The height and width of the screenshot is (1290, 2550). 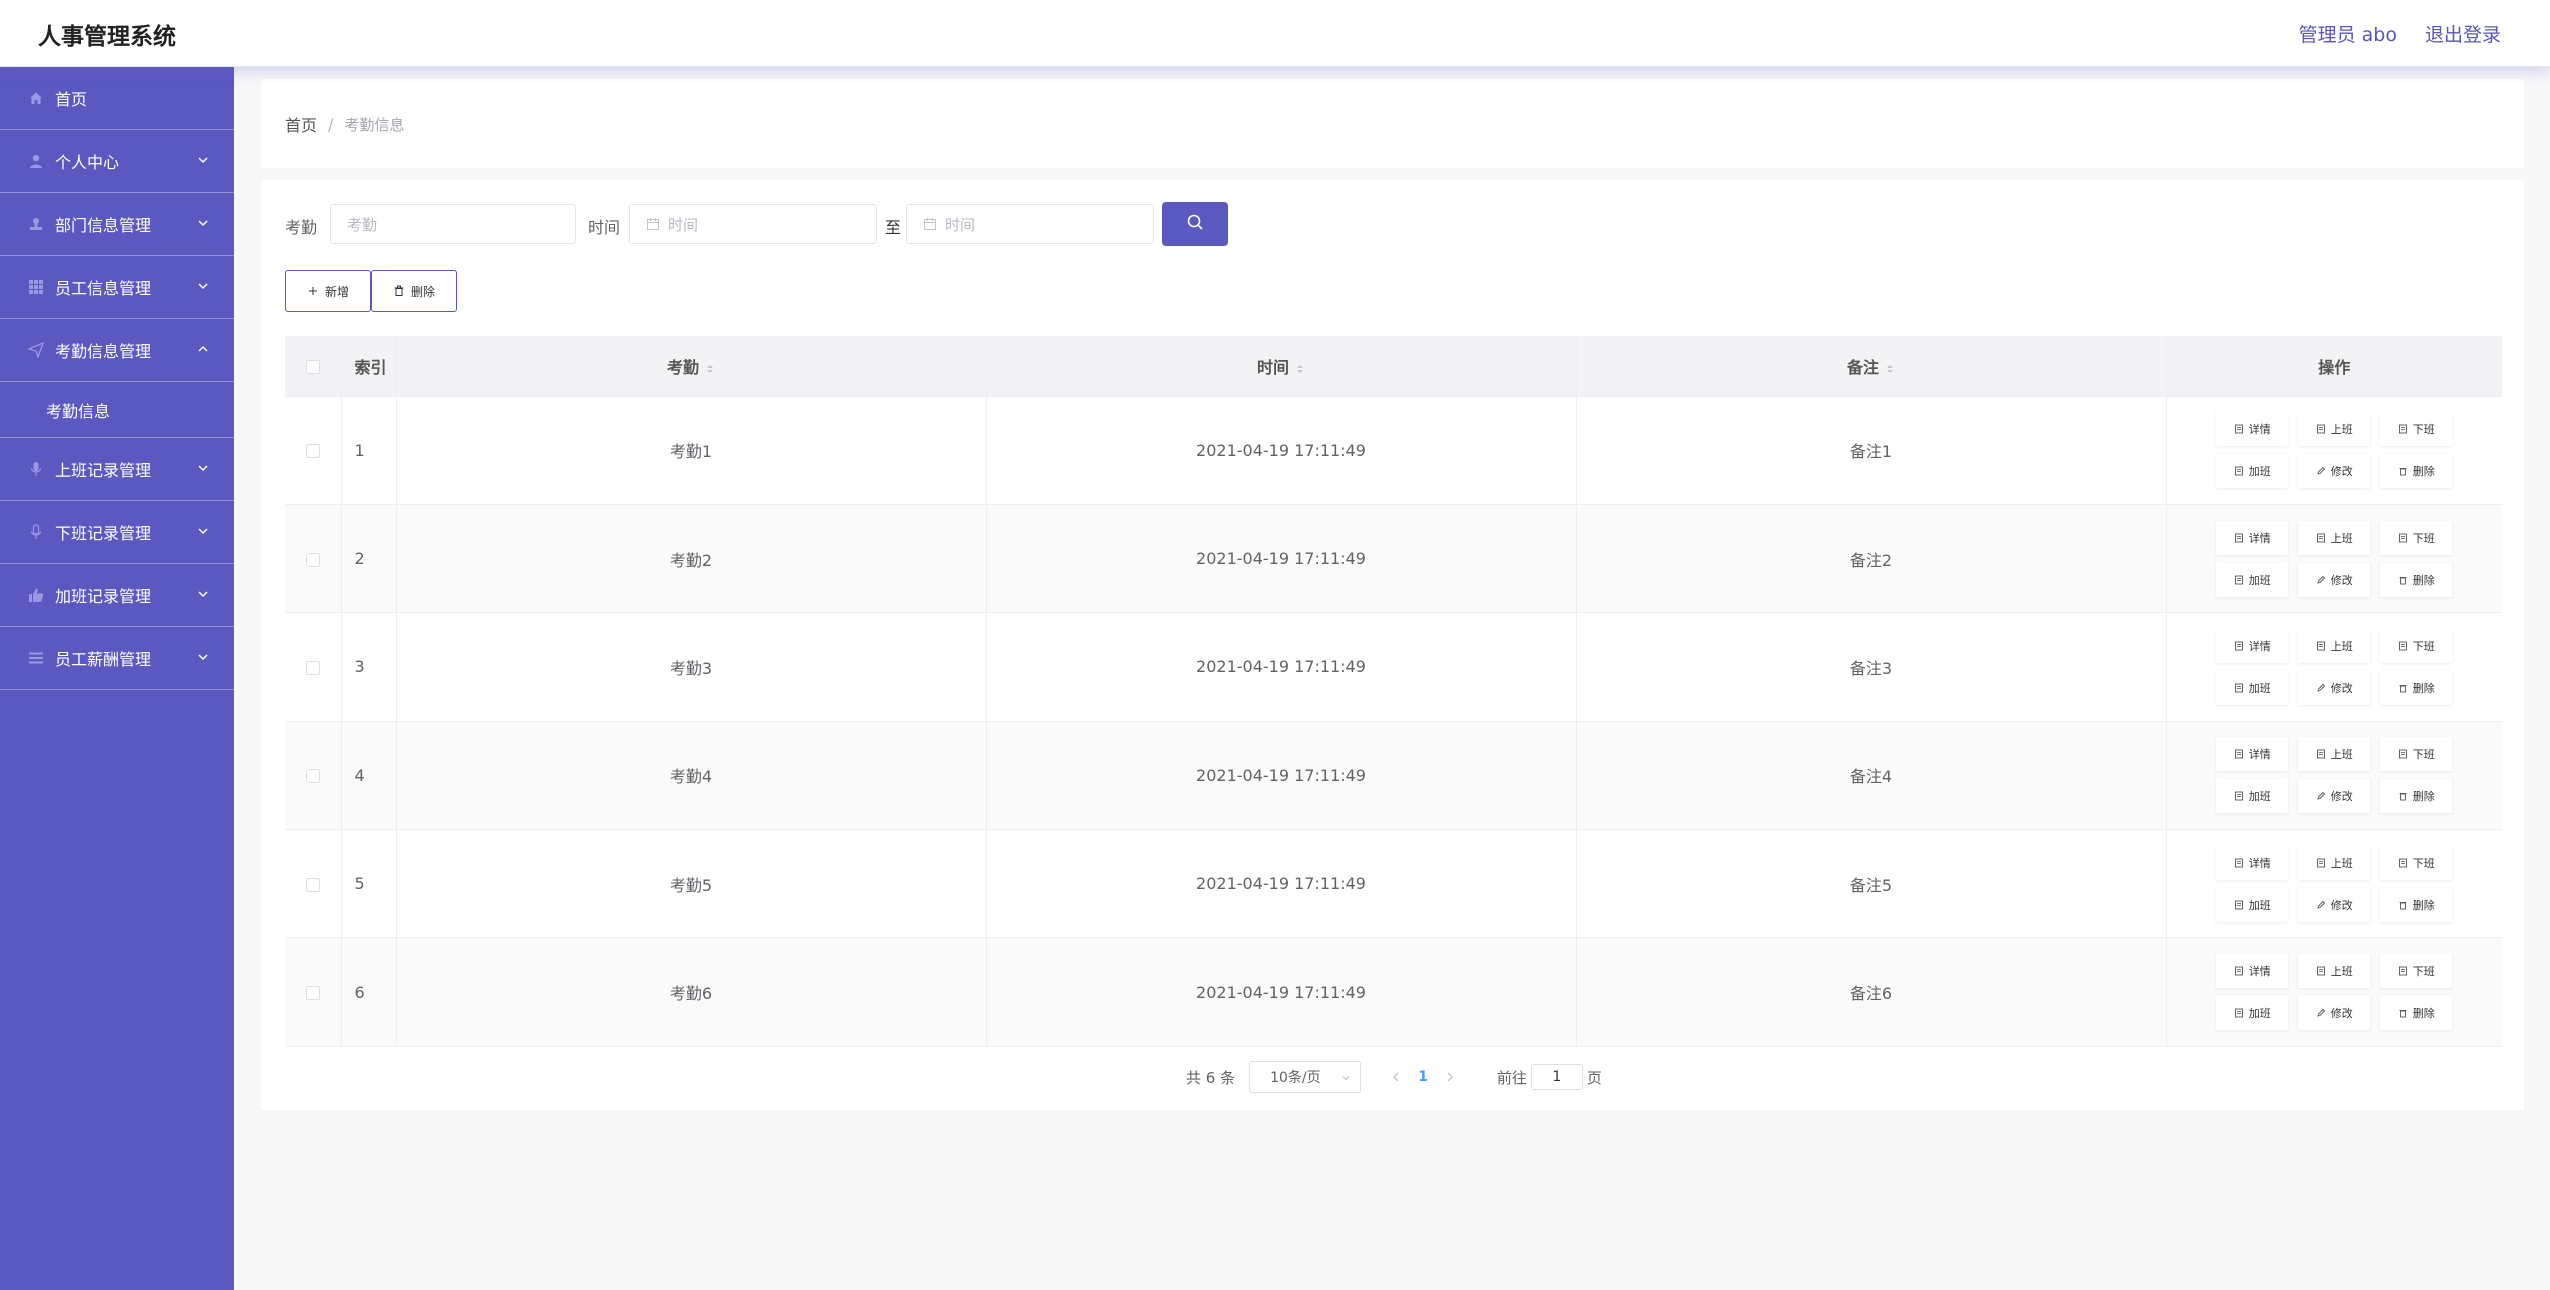 What do you see at coordinates (301, 124) in the screenshot?
I see `breadcrumb-home: 首页` at bounding box center [301, 124].